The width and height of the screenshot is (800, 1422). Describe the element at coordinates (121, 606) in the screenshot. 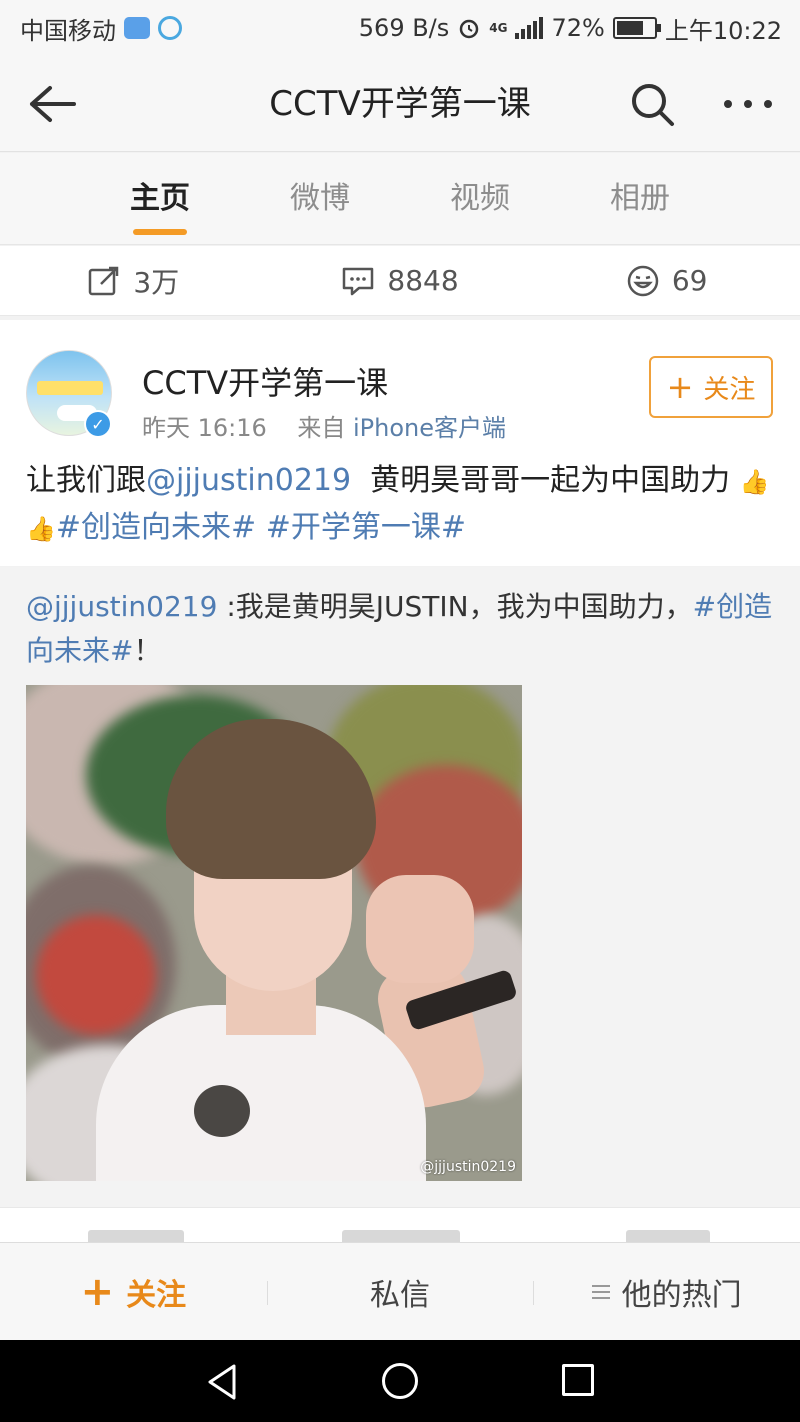

I see `repost-mention-link: @jjjustin0219` at that location.